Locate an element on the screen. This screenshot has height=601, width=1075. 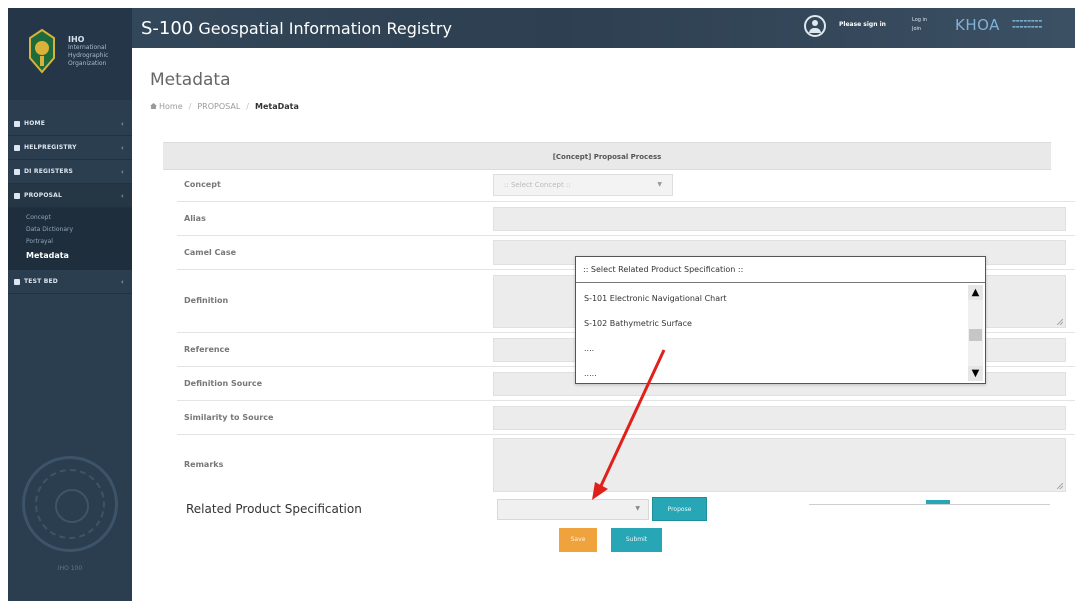
chevron-down-icon: ‹ is located at coordinates (122, 196).